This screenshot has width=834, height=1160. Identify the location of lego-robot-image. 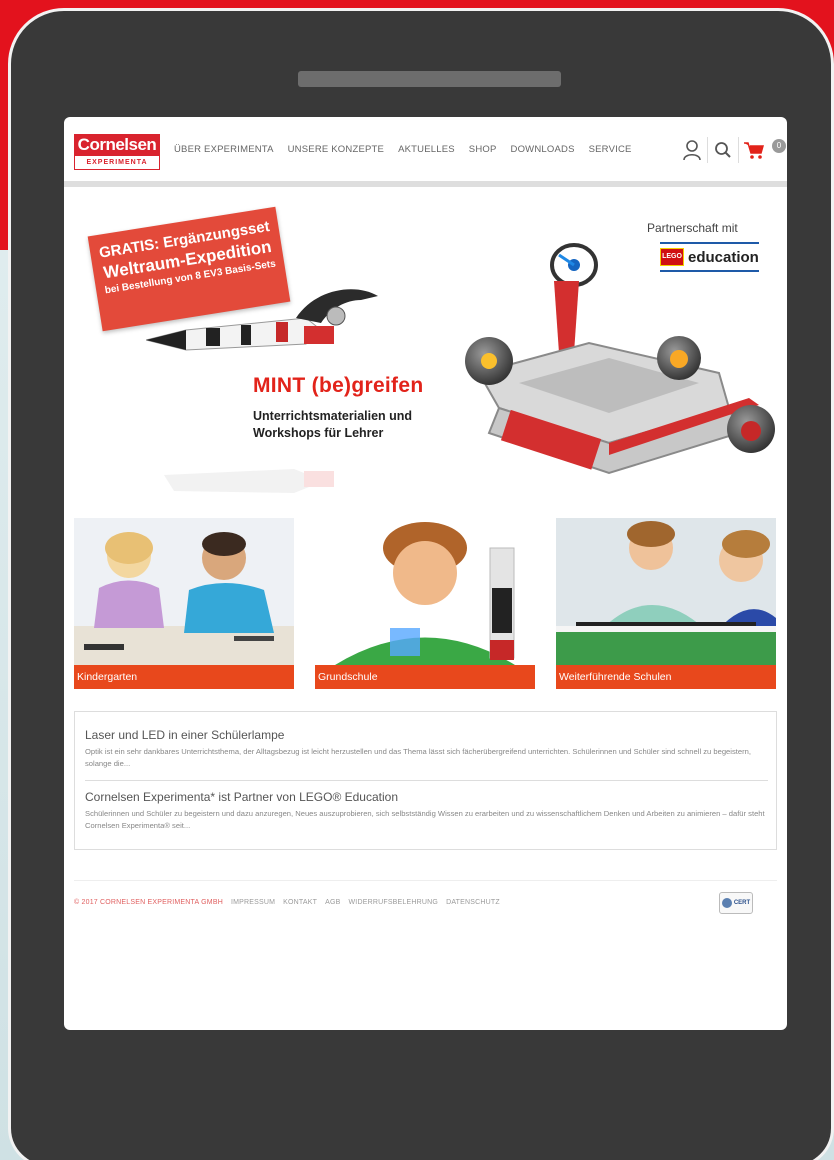
(620, 359).